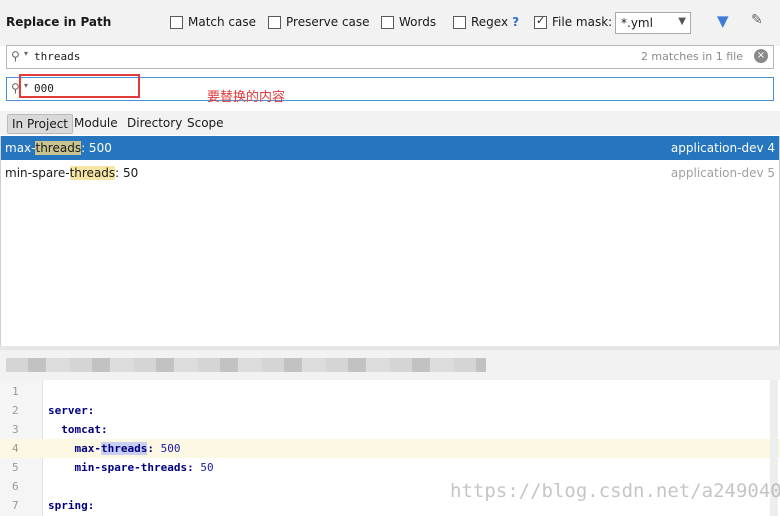  I want to click on file-mask-value: *.yml, so click(637, 23).